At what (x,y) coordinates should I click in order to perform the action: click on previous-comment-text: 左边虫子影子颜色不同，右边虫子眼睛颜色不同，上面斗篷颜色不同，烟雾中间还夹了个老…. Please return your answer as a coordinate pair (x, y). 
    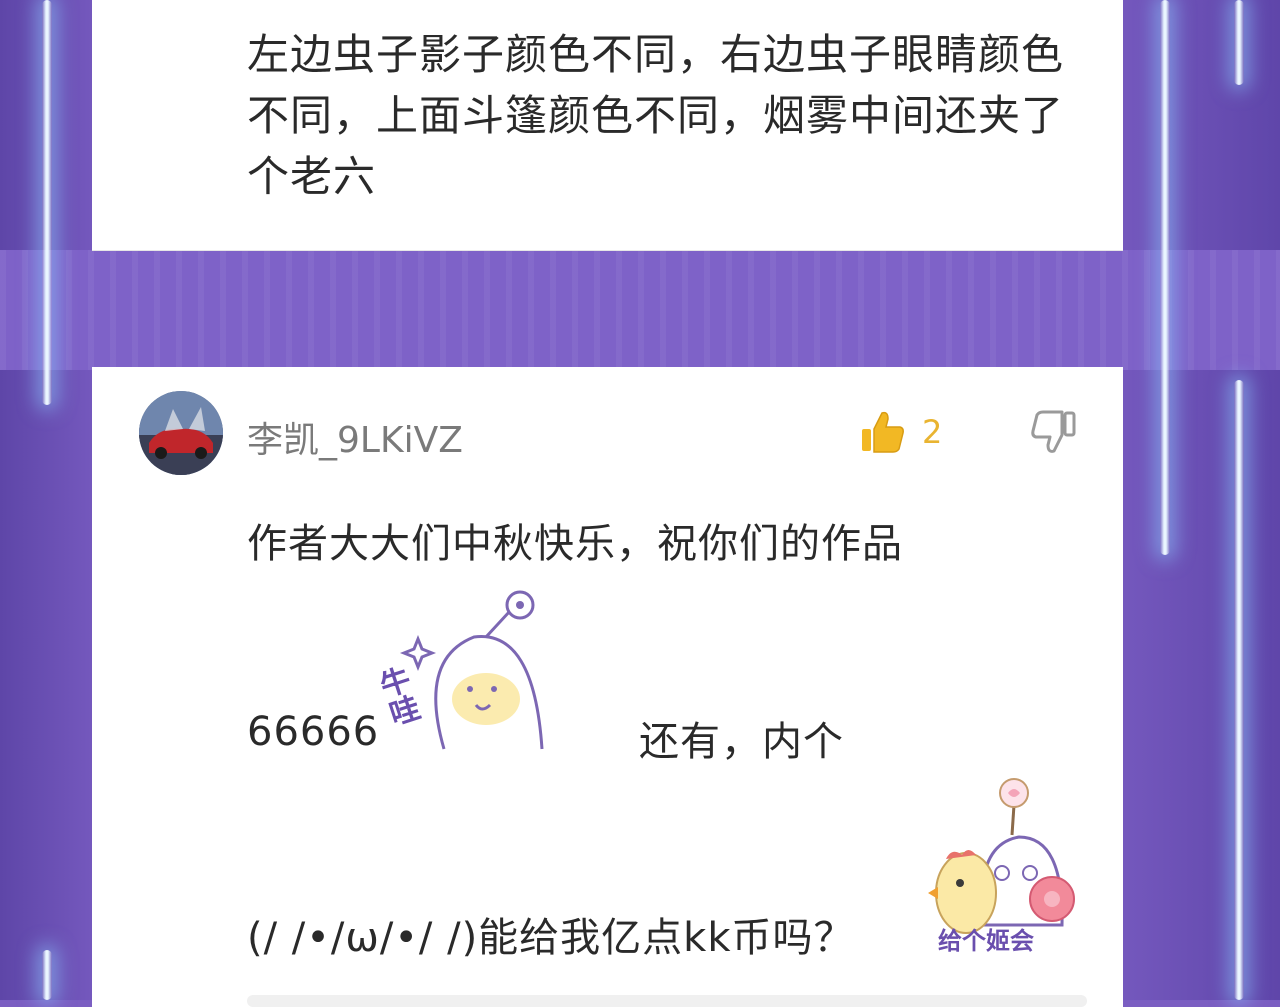
    Looking at the image, I should click on (656, 115).